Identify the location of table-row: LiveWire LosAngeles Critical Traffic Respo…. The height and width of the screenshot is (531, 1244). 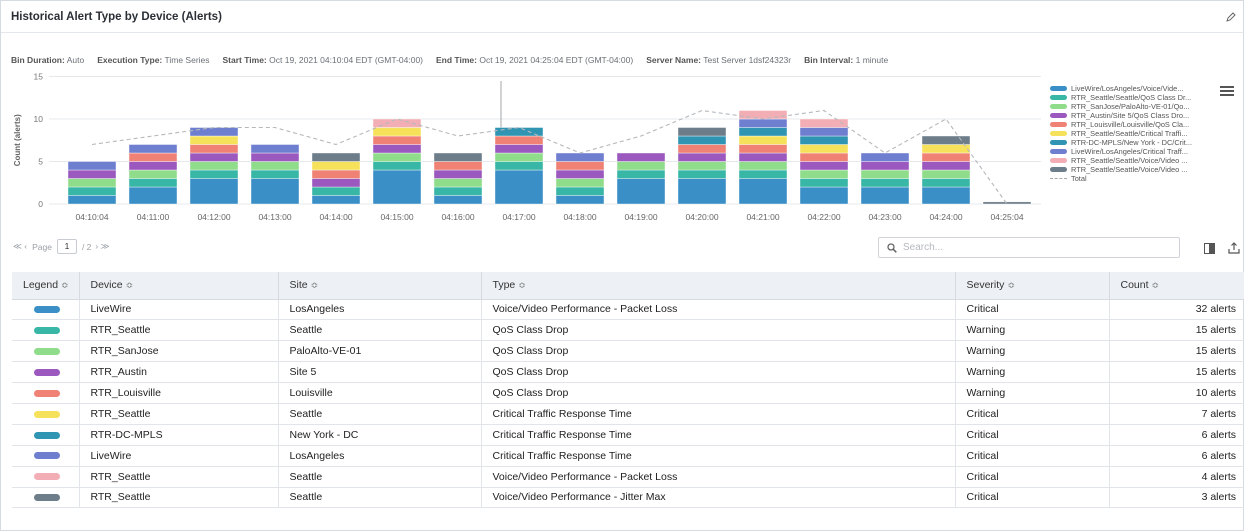
(628, 456).